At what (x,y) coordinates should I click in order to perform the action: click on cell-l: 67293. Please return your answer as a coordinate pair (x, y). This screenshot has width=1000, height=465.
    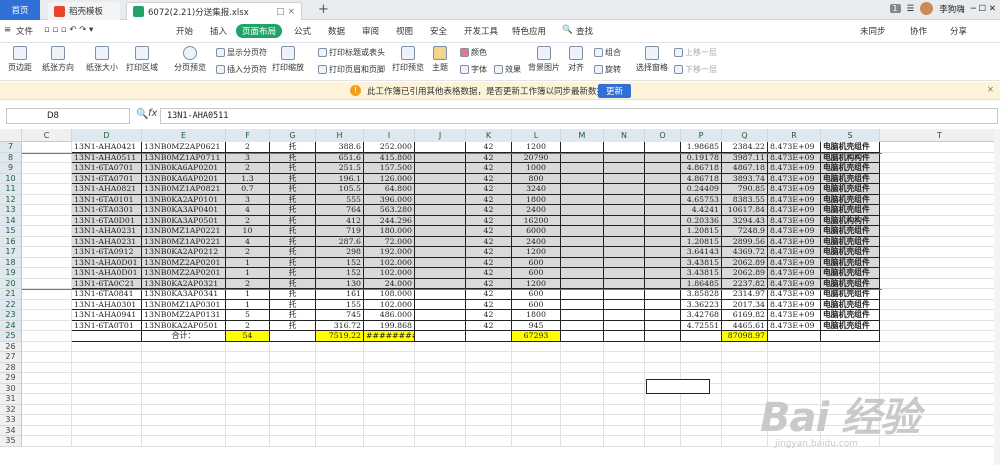
    Looking at the image, I should click on (536, 336).